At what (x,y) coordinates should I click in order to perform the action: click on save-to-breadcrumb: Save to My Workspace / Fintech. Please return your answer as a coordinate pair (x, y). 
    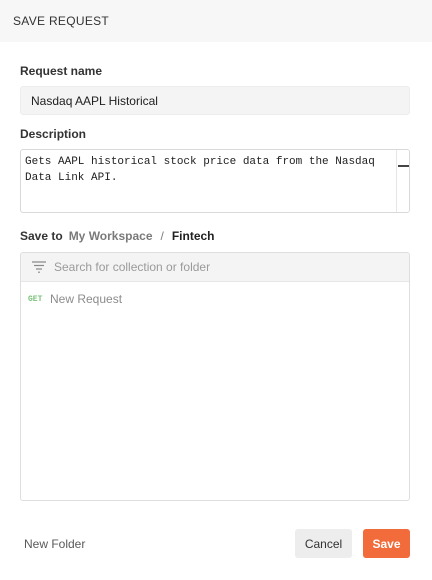
    Looking at the image, I should click on (117, 236).